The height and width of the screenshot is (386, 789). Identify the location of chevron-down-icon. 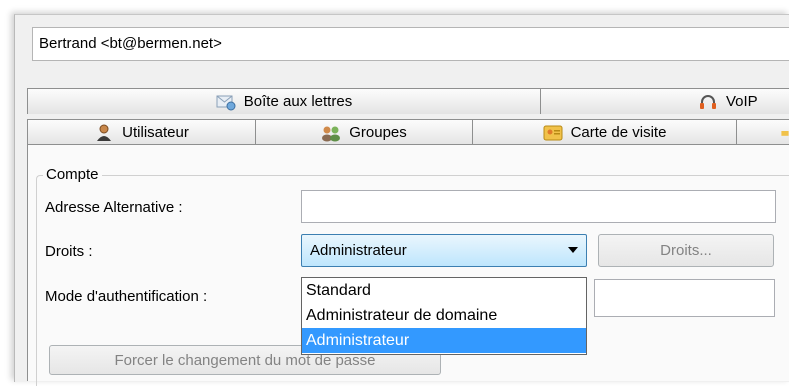
(573, 250).